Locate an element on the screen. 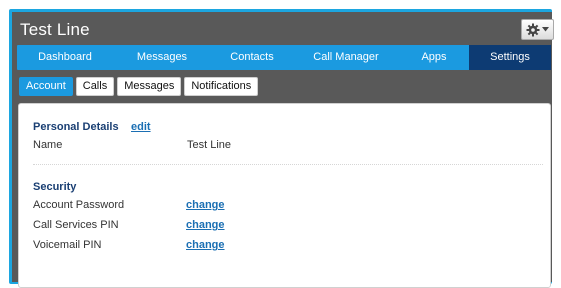 The height and width of the screenshot is (288, 561). nav-item-call-manager: Call Manager is located at coordinates (346, 57).